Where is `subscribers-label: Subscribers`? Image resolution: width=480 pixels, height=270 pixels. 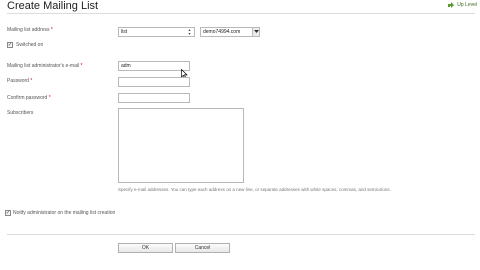
subscribers-label: Subscribers is located at coordinates (20, 113).